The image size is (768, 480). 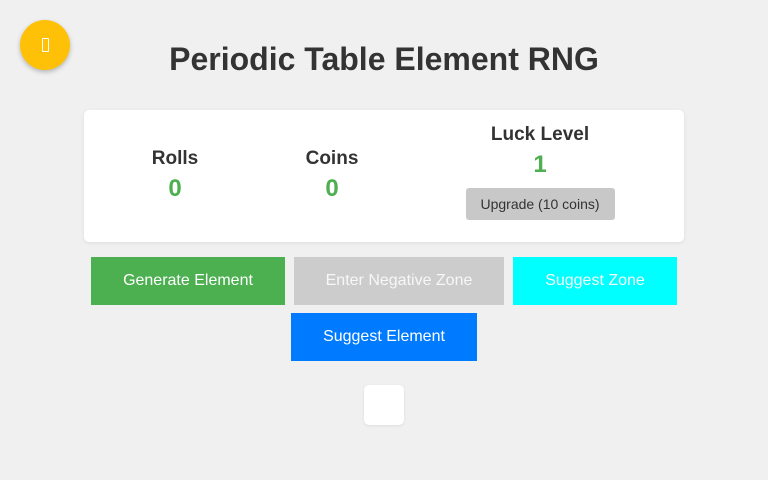 What do you see at coordinates (540, 134) in the screenshot?
I see `luck-label: Luck Level` at bounding box center [540, 134].